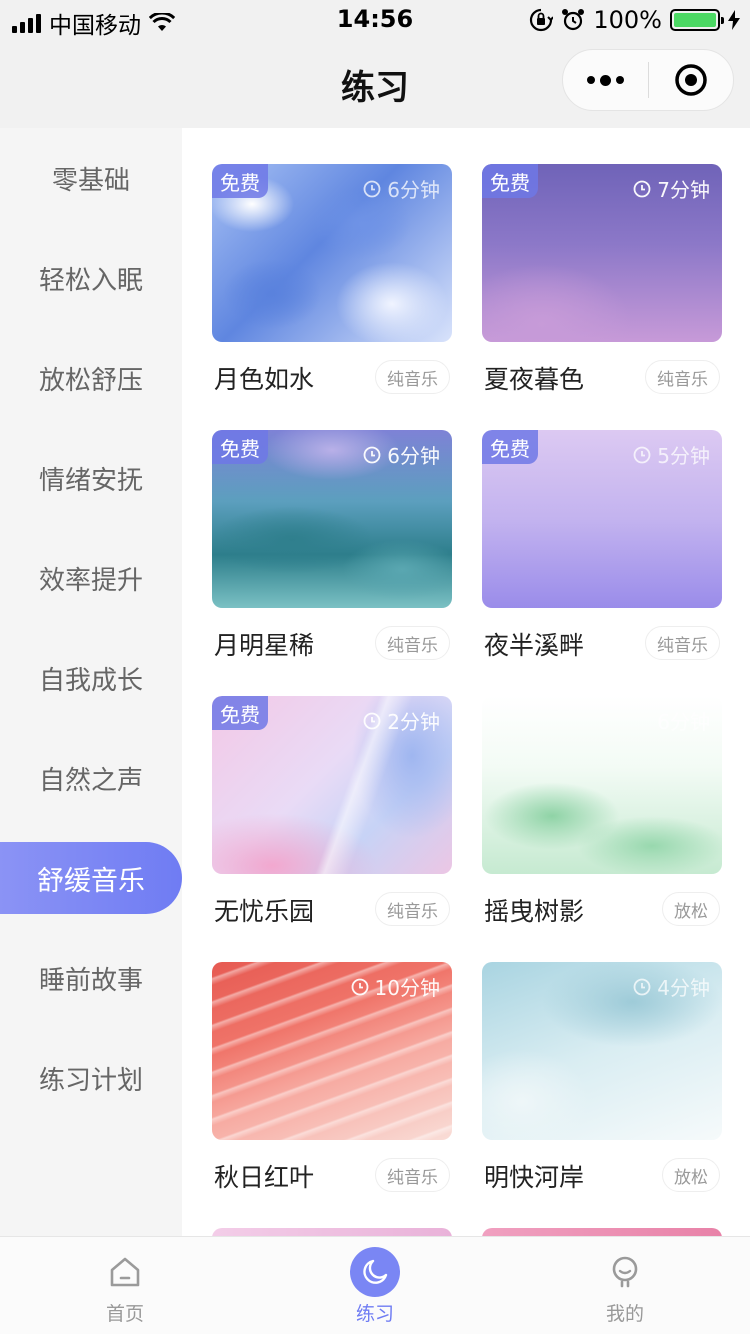 The width and height of the screenshot is (750, 1334). Describe the element at coordinates (534, 911) in the screenshot. I see `card-title: 摇曳树影` at that location.